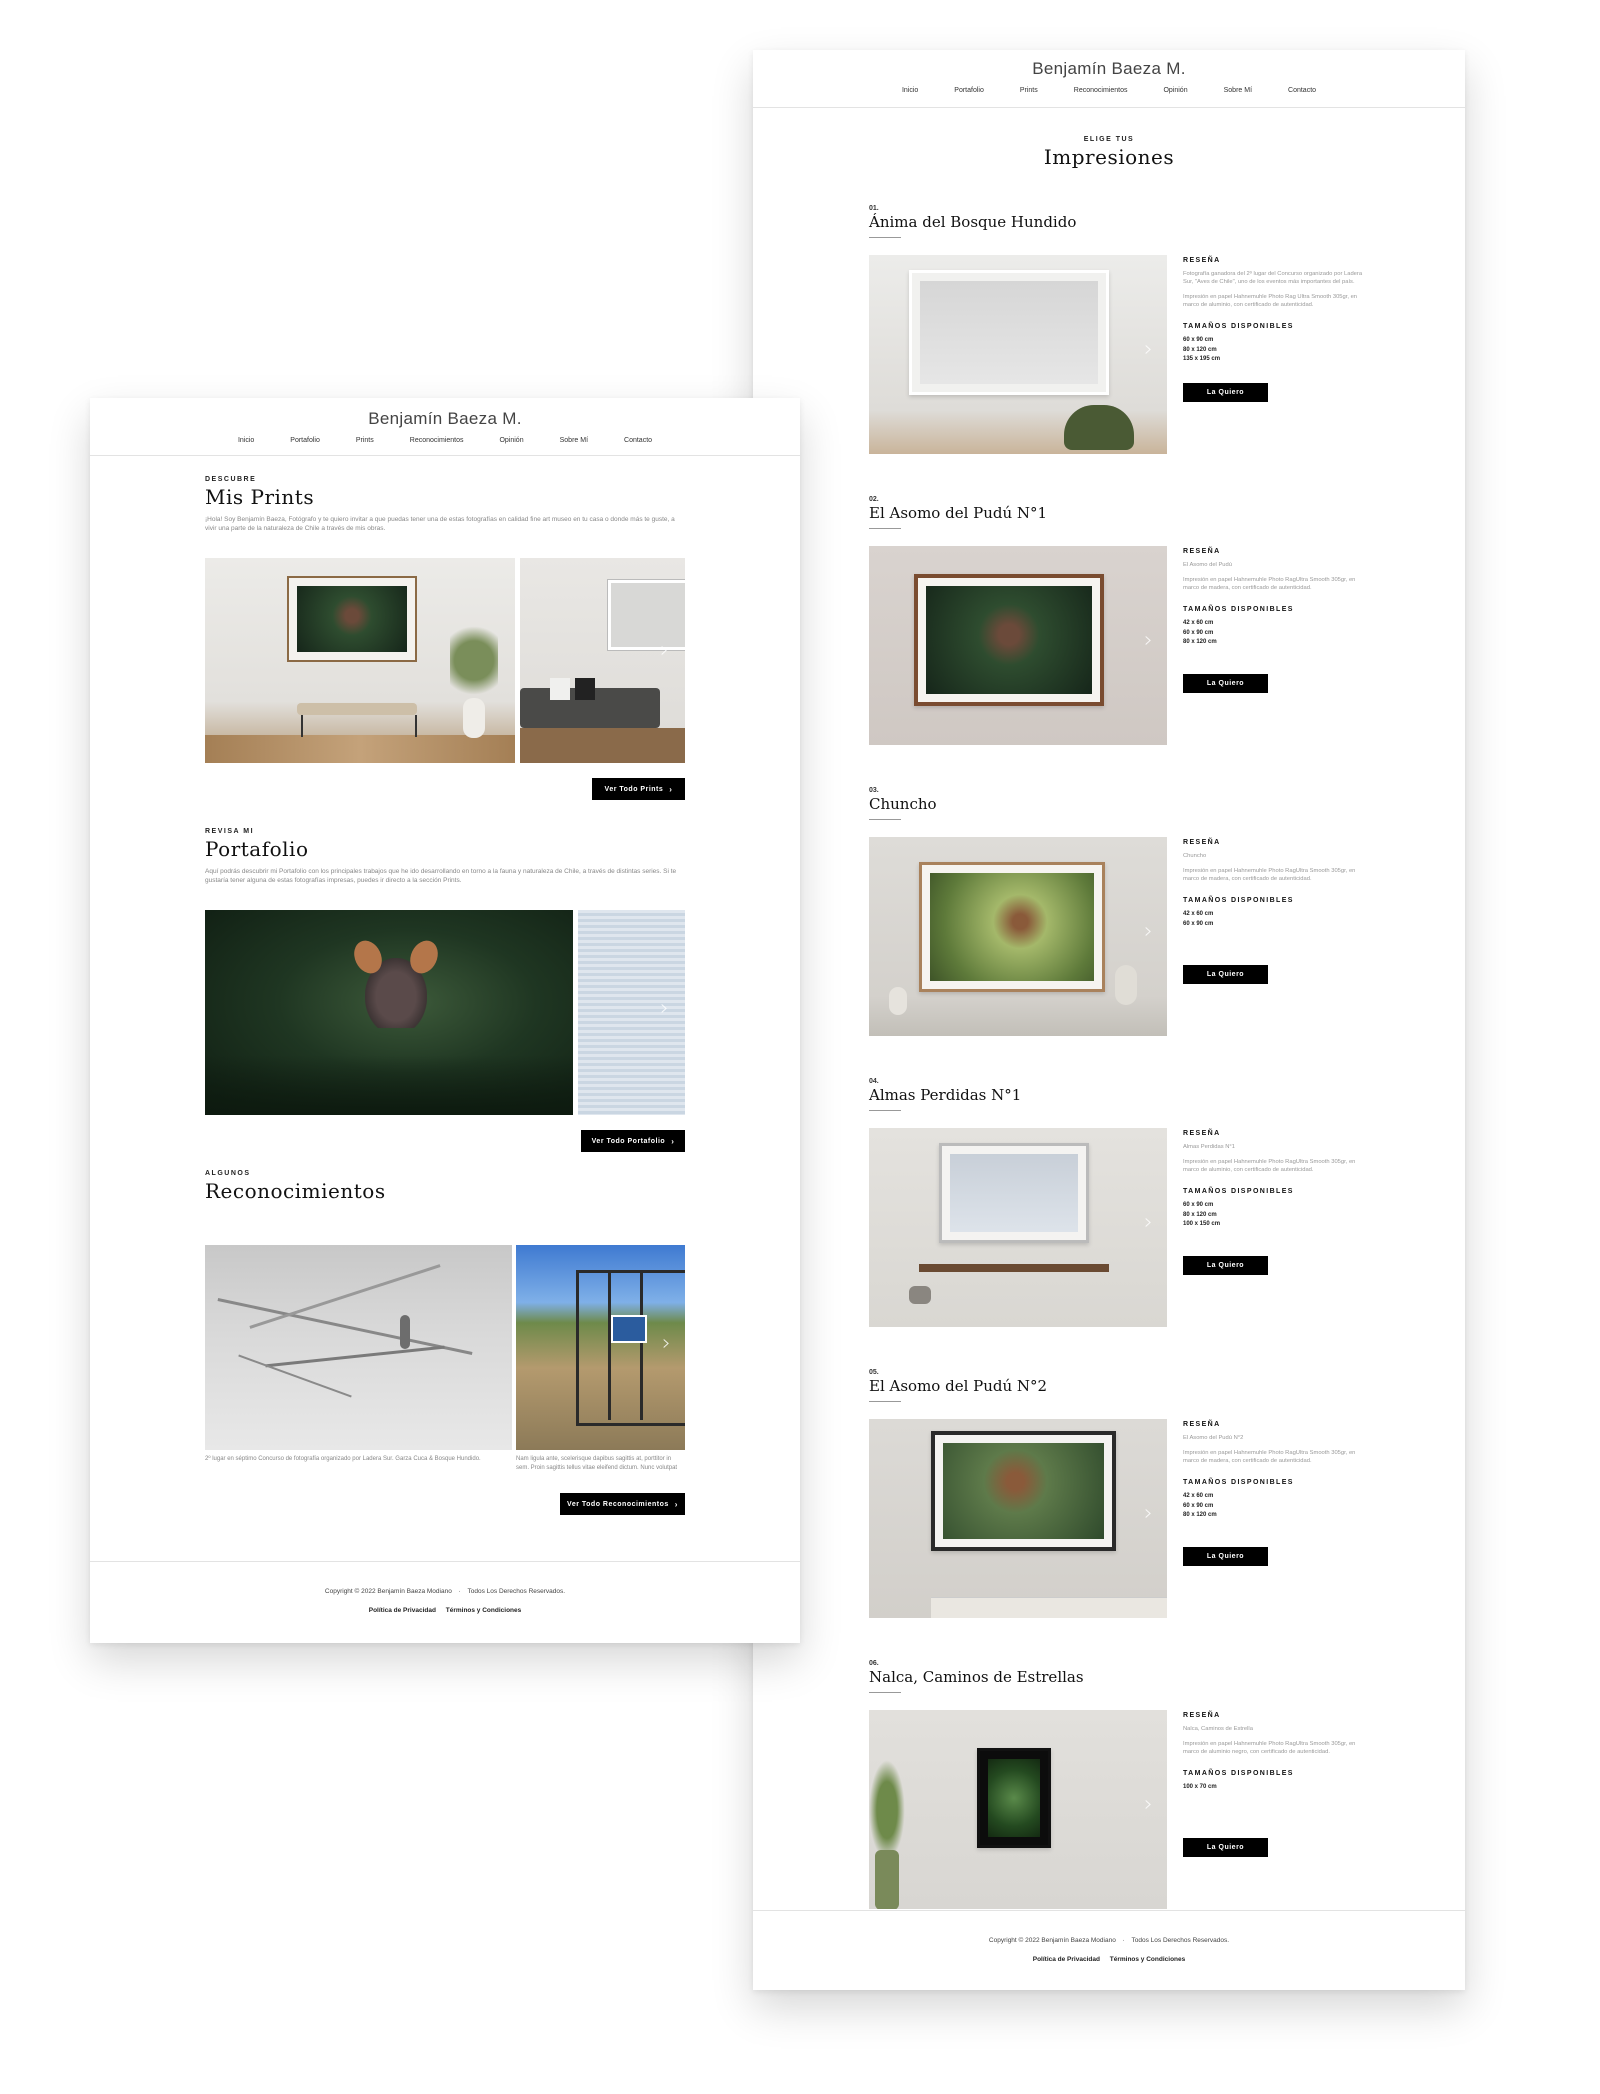 Image resolution: width=1600 pixels, height=2094 pixels. What do you see at coordinates (230, 831) in the screenshot?
I see `portfolio-eyebrow: REVISA MI` at bounding box center [230, 831].